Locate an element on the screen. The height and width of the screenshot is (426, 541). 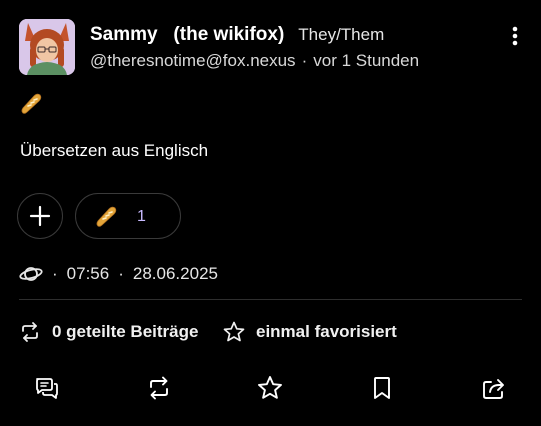
bookmark-icon is located at coordinates (382, 388).